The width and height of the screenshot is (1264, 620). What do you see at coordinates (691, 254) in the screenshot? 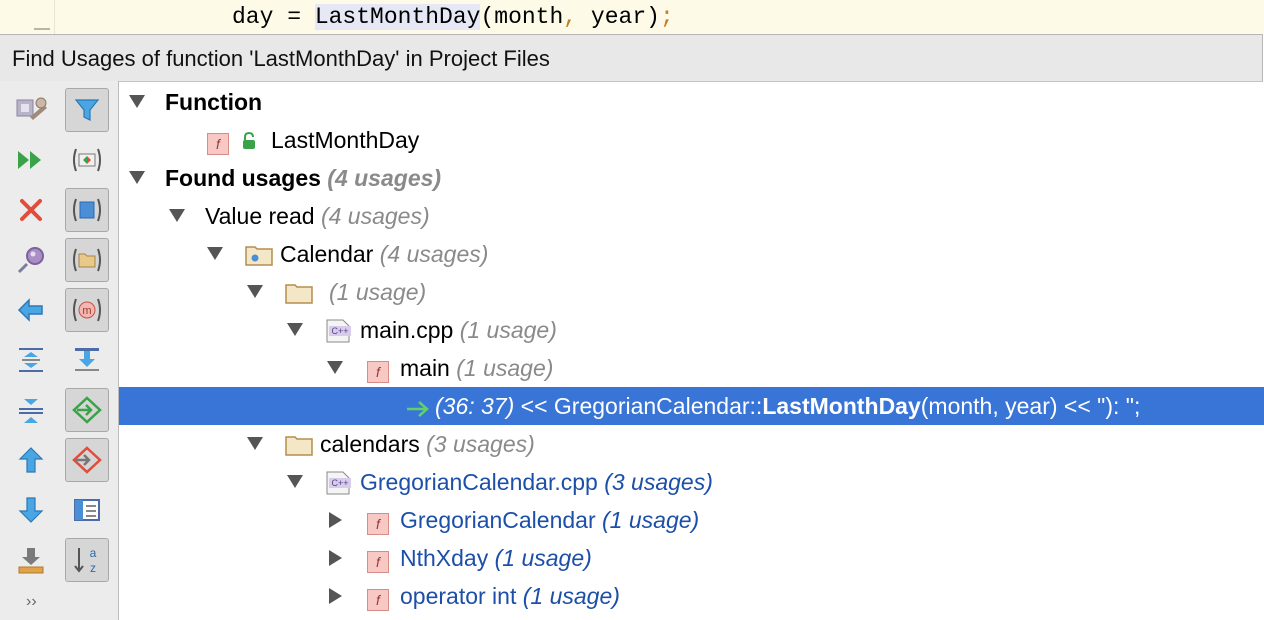
I see `tree-row-calendar-module: Calendar (4 usages)` at bounding box center [691, 254].